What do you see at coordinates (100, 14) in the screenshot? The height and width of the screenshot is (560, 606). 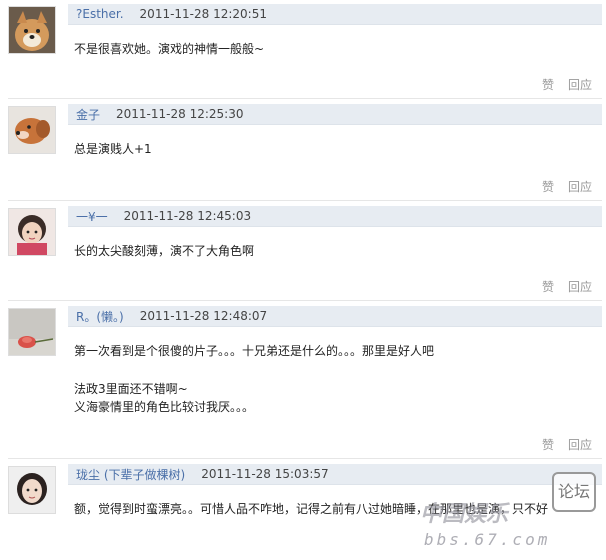 I see `username-link: ?Esther.` at bounding box center [100, 14].